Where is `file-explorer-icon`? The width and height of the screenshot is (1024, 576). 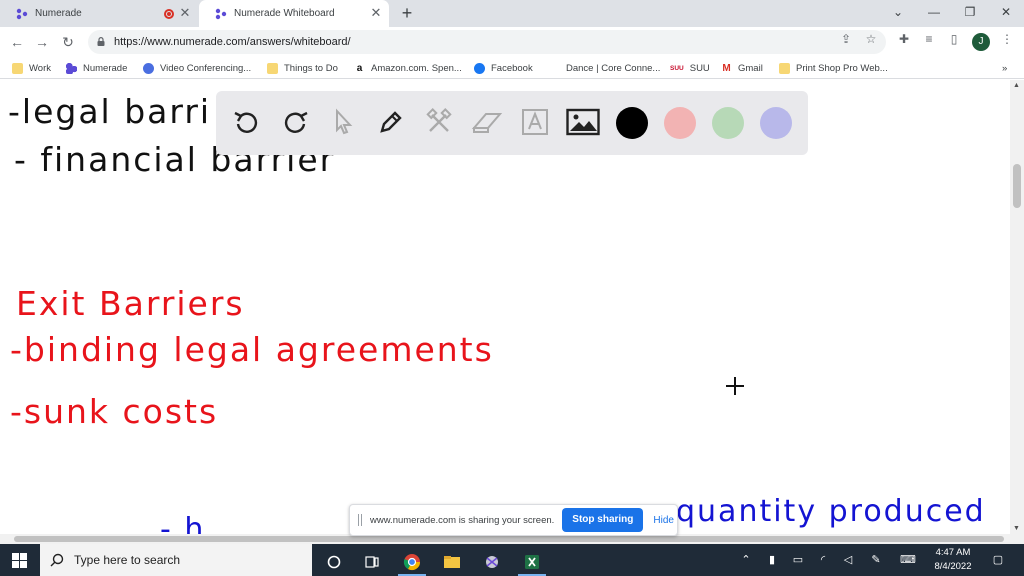
file-explorer-icon is located at coordinates (452, 562).